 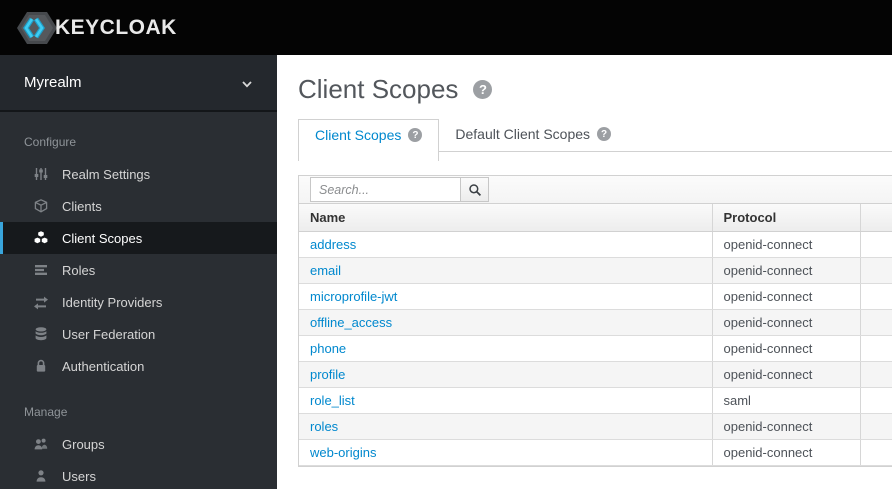 I want to click on search-button, so click(x=475, y=189).